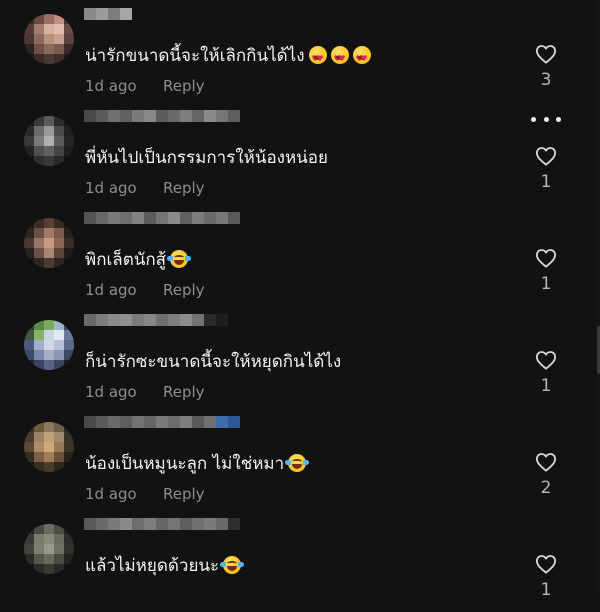 The height and width of the screenshot is (612, 600). I want to click on comment-text: น้องเป็นหมูนะลูก ไม่ใช่หมา, so click(197, 464).